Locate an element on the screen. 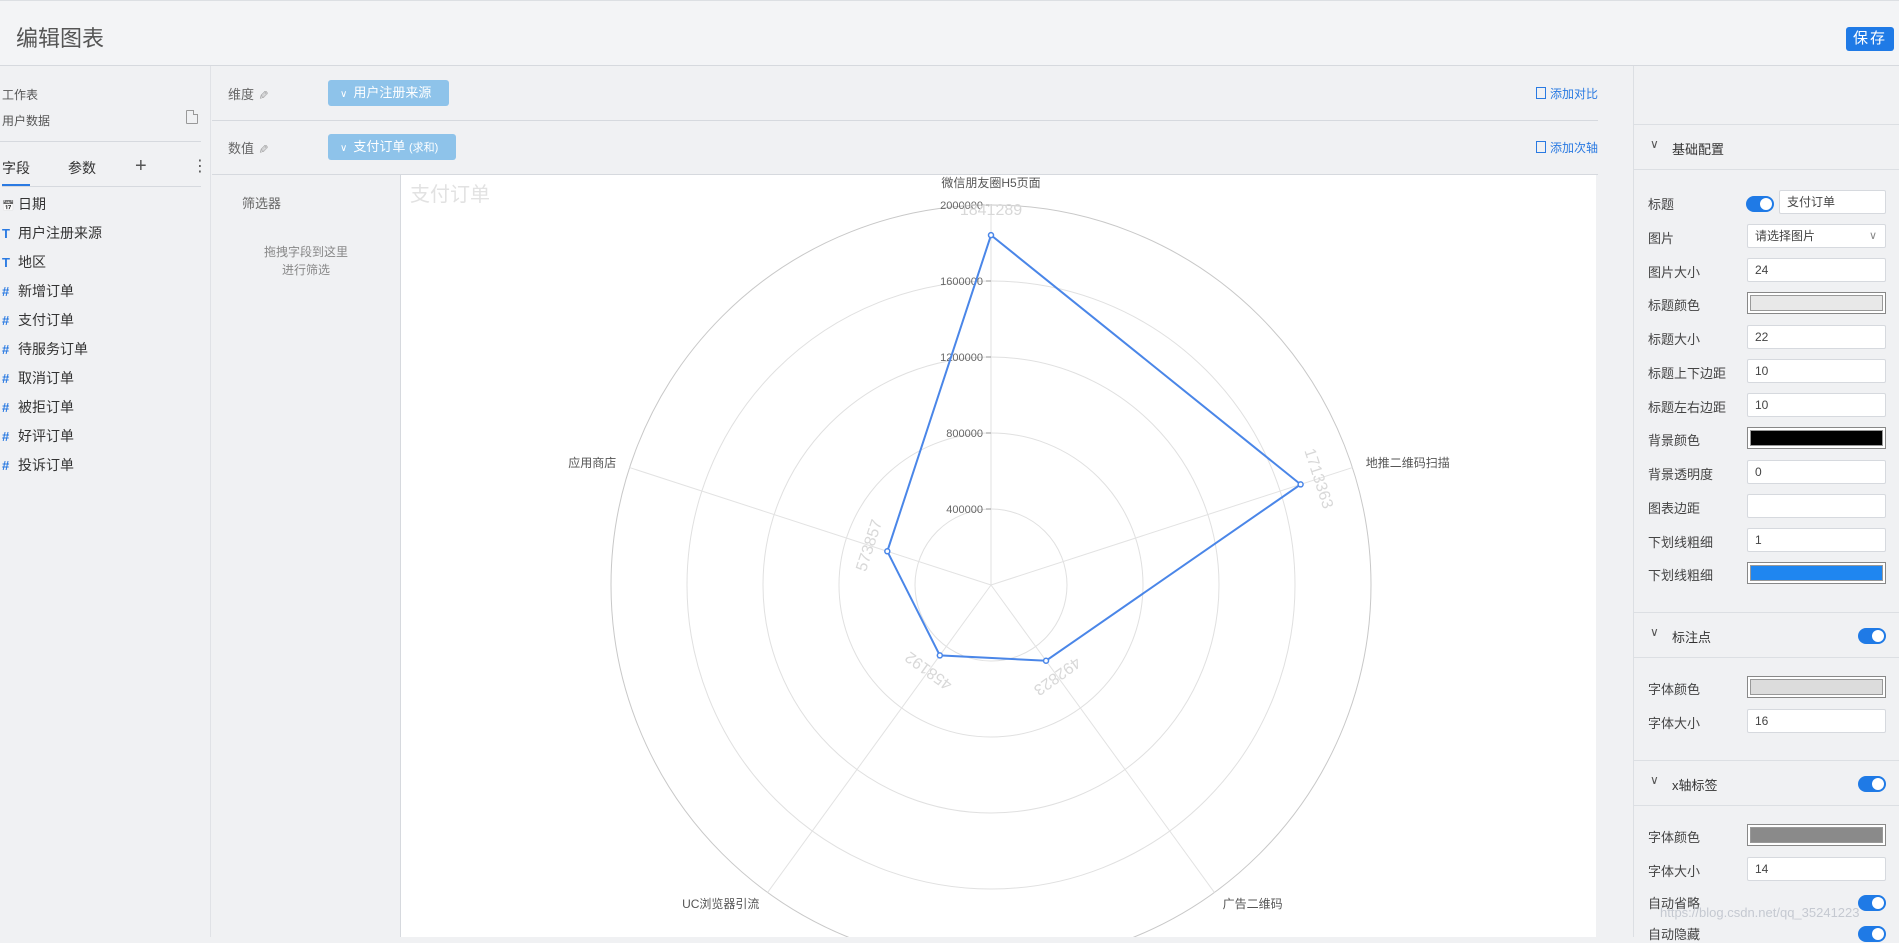 The width and height of the screenshot is (1899, 943). prop-label: 背景颜色 is located at coordinates (1674, 440).